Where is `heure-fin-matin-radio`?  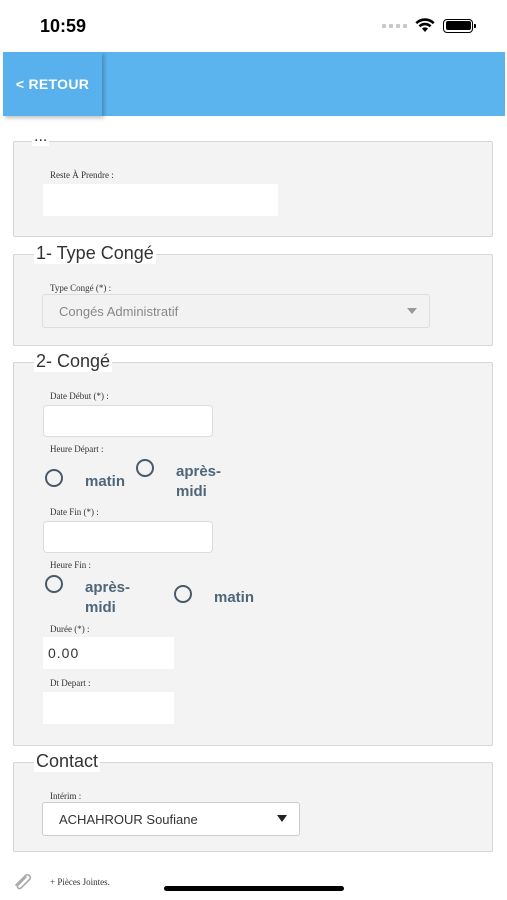 heure-fin-matin-radio is located at coordinates (183, 594).